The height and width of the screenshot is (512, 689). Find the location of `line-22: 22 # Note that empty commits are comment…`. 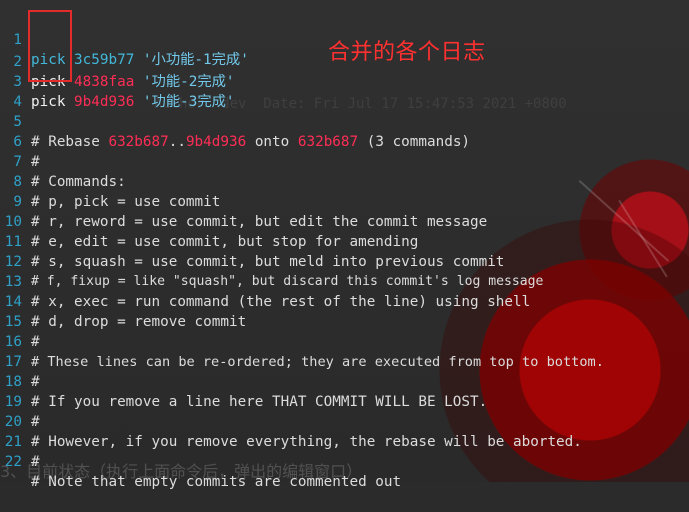

line-22: 22 # Note that empty commits are comment… is located at coordinates (344, 461).